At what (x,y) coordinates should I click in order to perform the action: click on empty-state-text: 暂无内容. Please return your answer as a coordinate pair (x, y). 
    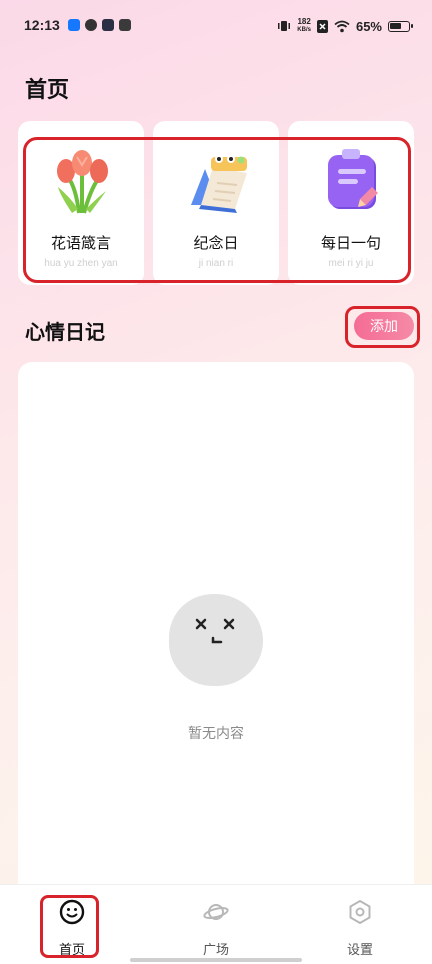
    Looking at the image, I should click on (216, 734).